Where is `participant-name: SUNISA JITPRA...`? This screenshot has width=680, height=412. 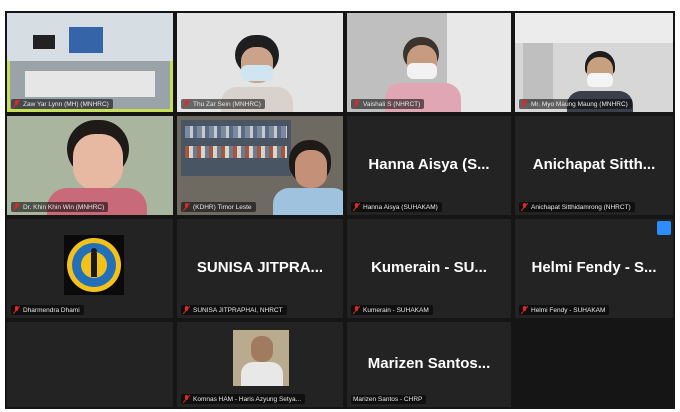 participant-name: SUNISA JITPRA... is located at coordinates (260, 267).